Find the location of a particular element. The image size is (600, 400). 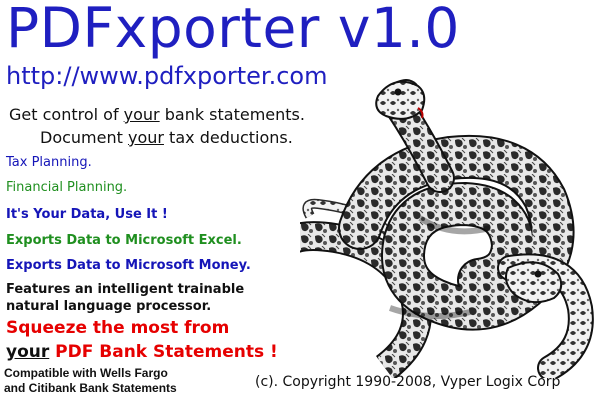

tagline-text: bank statements. is located at coordinates (232, 114).